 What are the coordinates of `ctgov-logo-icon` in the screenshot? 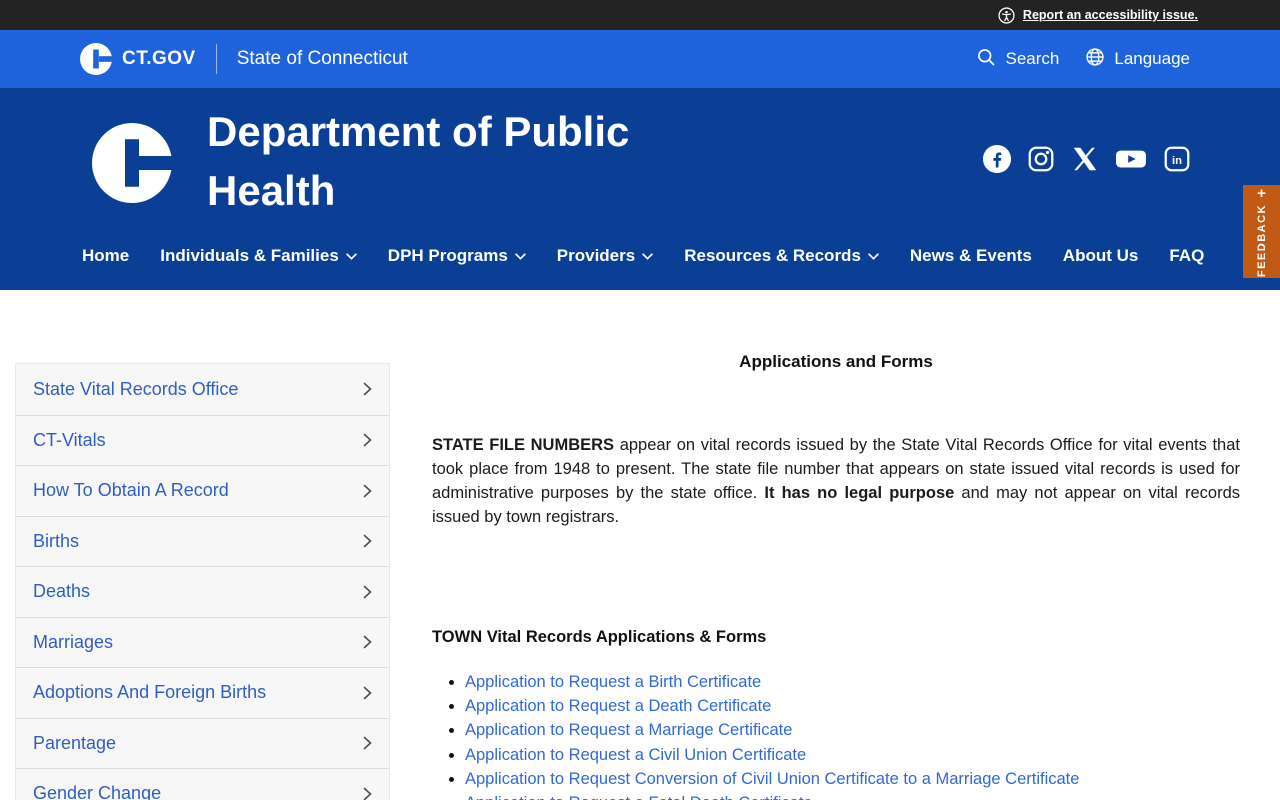 It's located at (96, 59).